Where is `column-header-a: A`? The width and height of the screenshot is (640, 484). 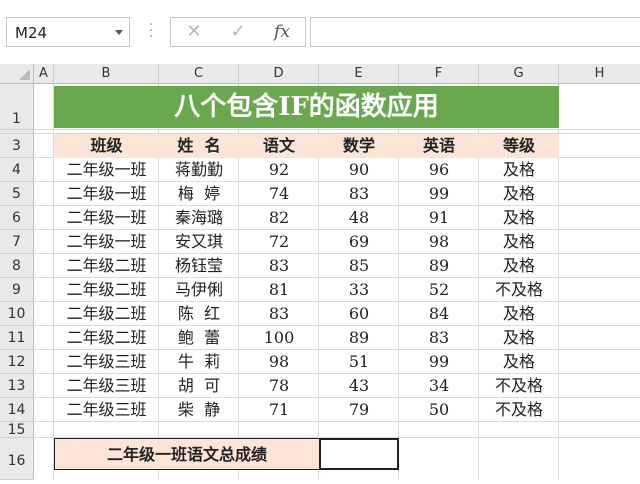 column-header-a: A is located at coordinates (44, 74).